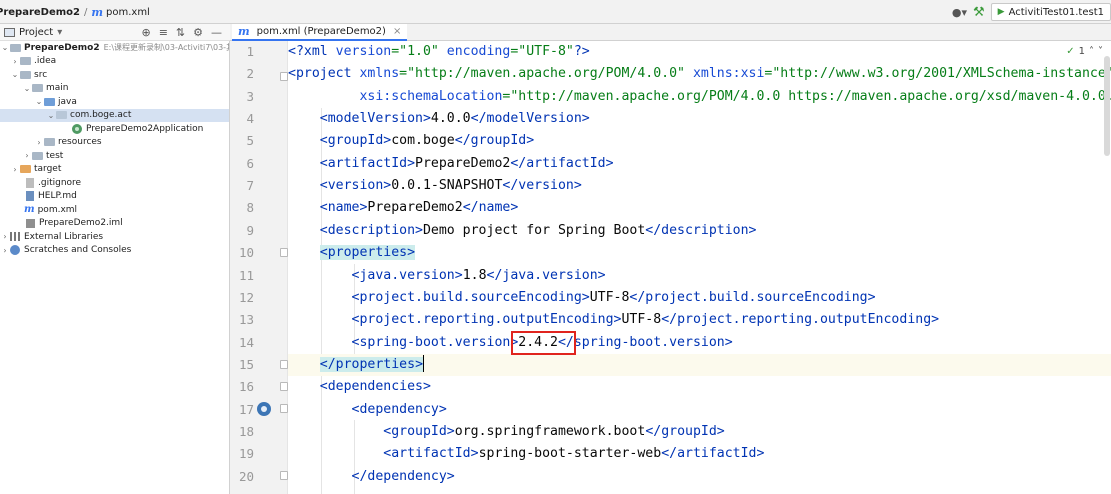 This screenshot has height=494, width=1111. I want to click on tree-item-test: › test, so click(114, 156).